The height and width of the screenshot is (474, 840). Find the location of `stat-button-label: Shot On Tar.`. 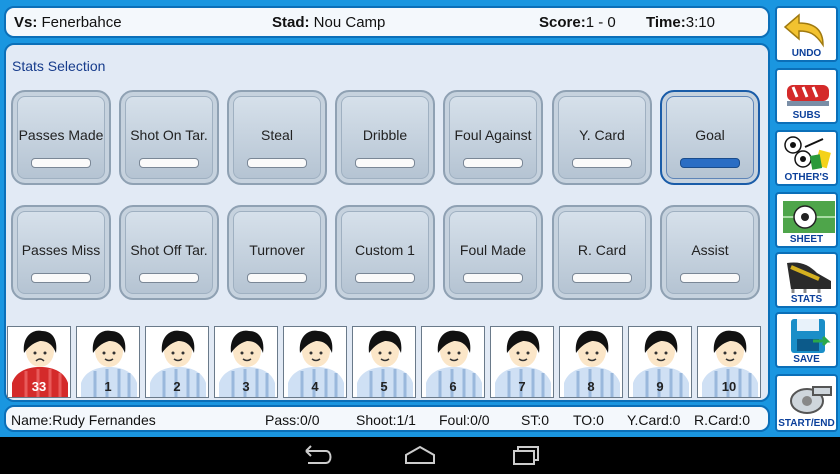

stat-button-label: Shot On Tar. is located at coordinates (169, 135).